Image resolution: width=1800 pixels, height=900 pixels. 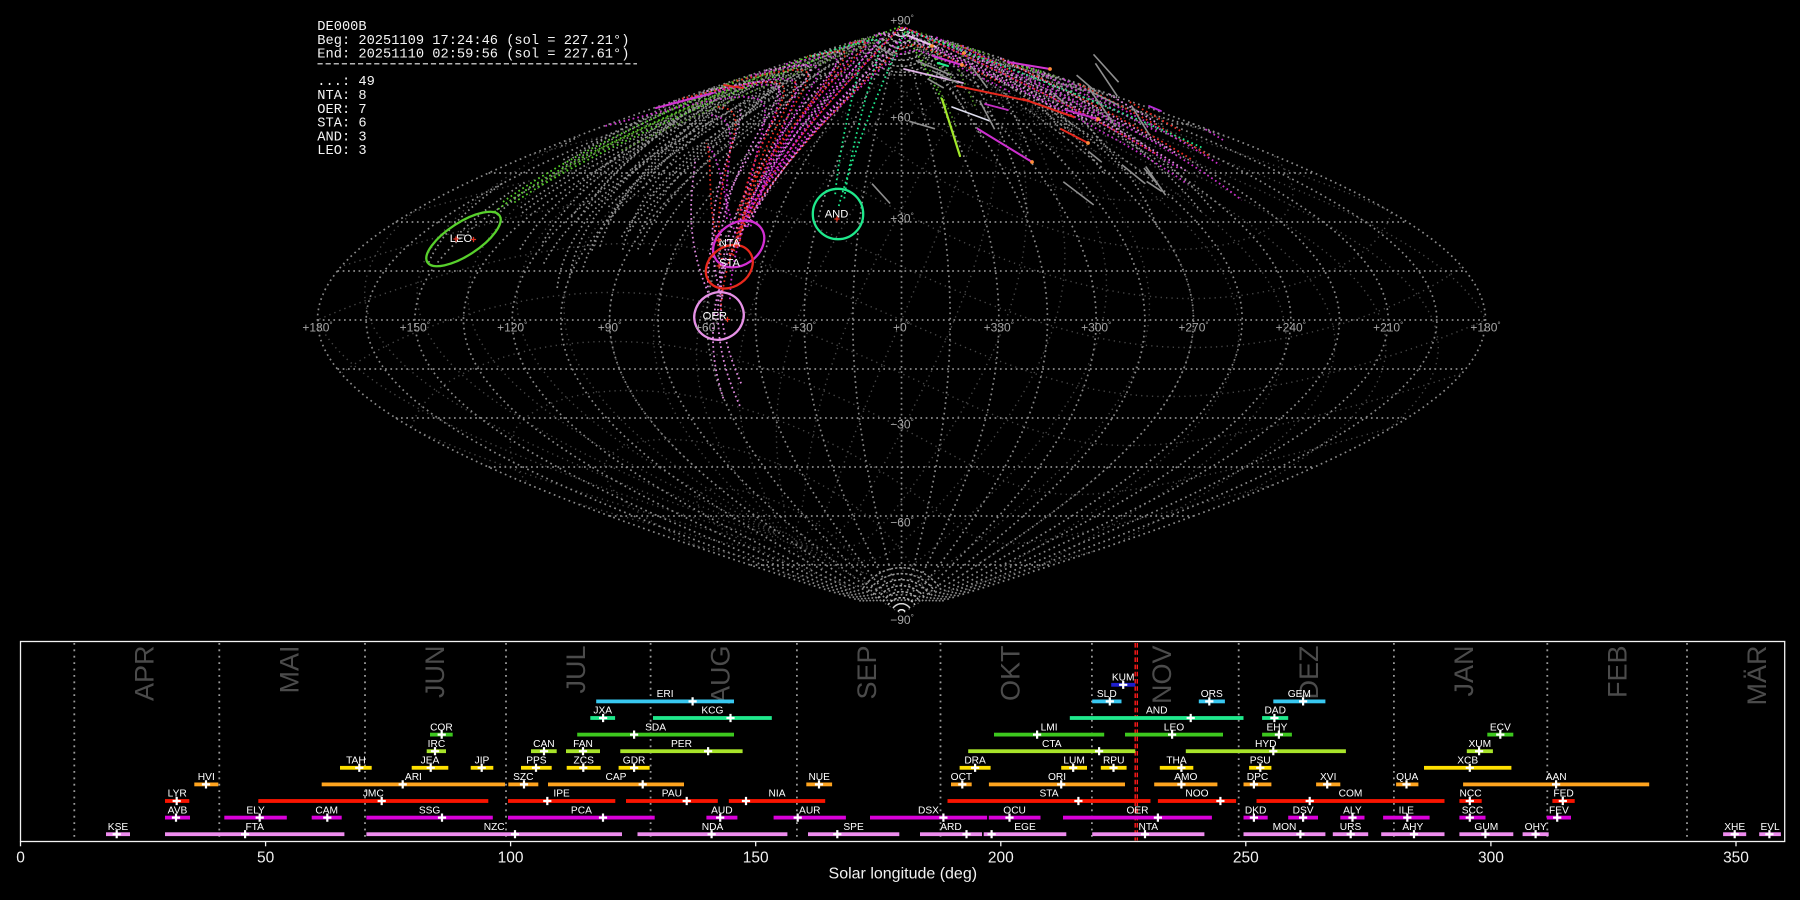 I want to click on svg-text: OCU, so click(x=1014, y=810).